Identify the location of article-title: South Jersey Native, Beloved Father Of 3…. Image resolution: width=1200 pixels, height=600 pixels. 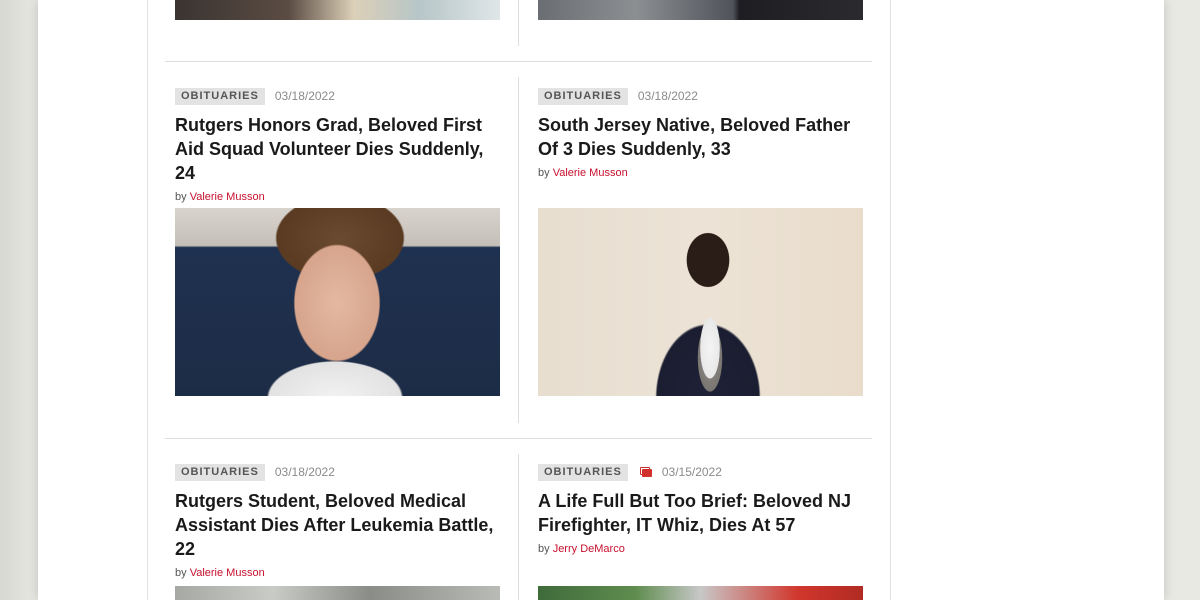
(701, 137).